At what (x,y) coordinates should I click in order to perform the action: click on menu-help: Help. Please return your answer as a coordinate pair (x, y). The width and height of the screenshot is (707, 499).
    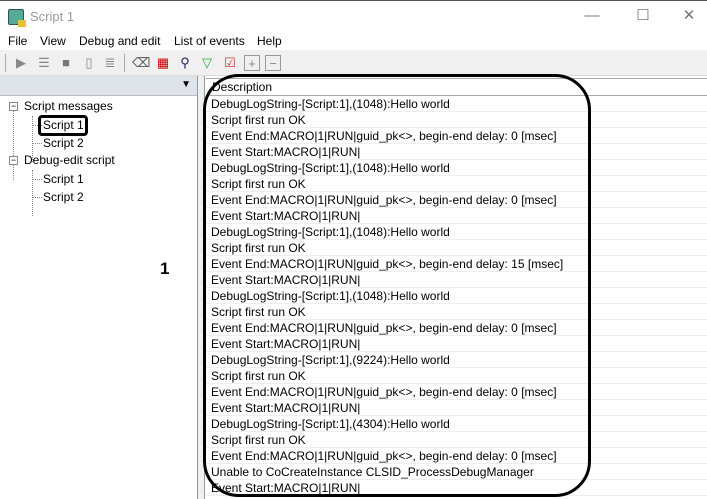
    Looking at the image, I should click on (269, 41).